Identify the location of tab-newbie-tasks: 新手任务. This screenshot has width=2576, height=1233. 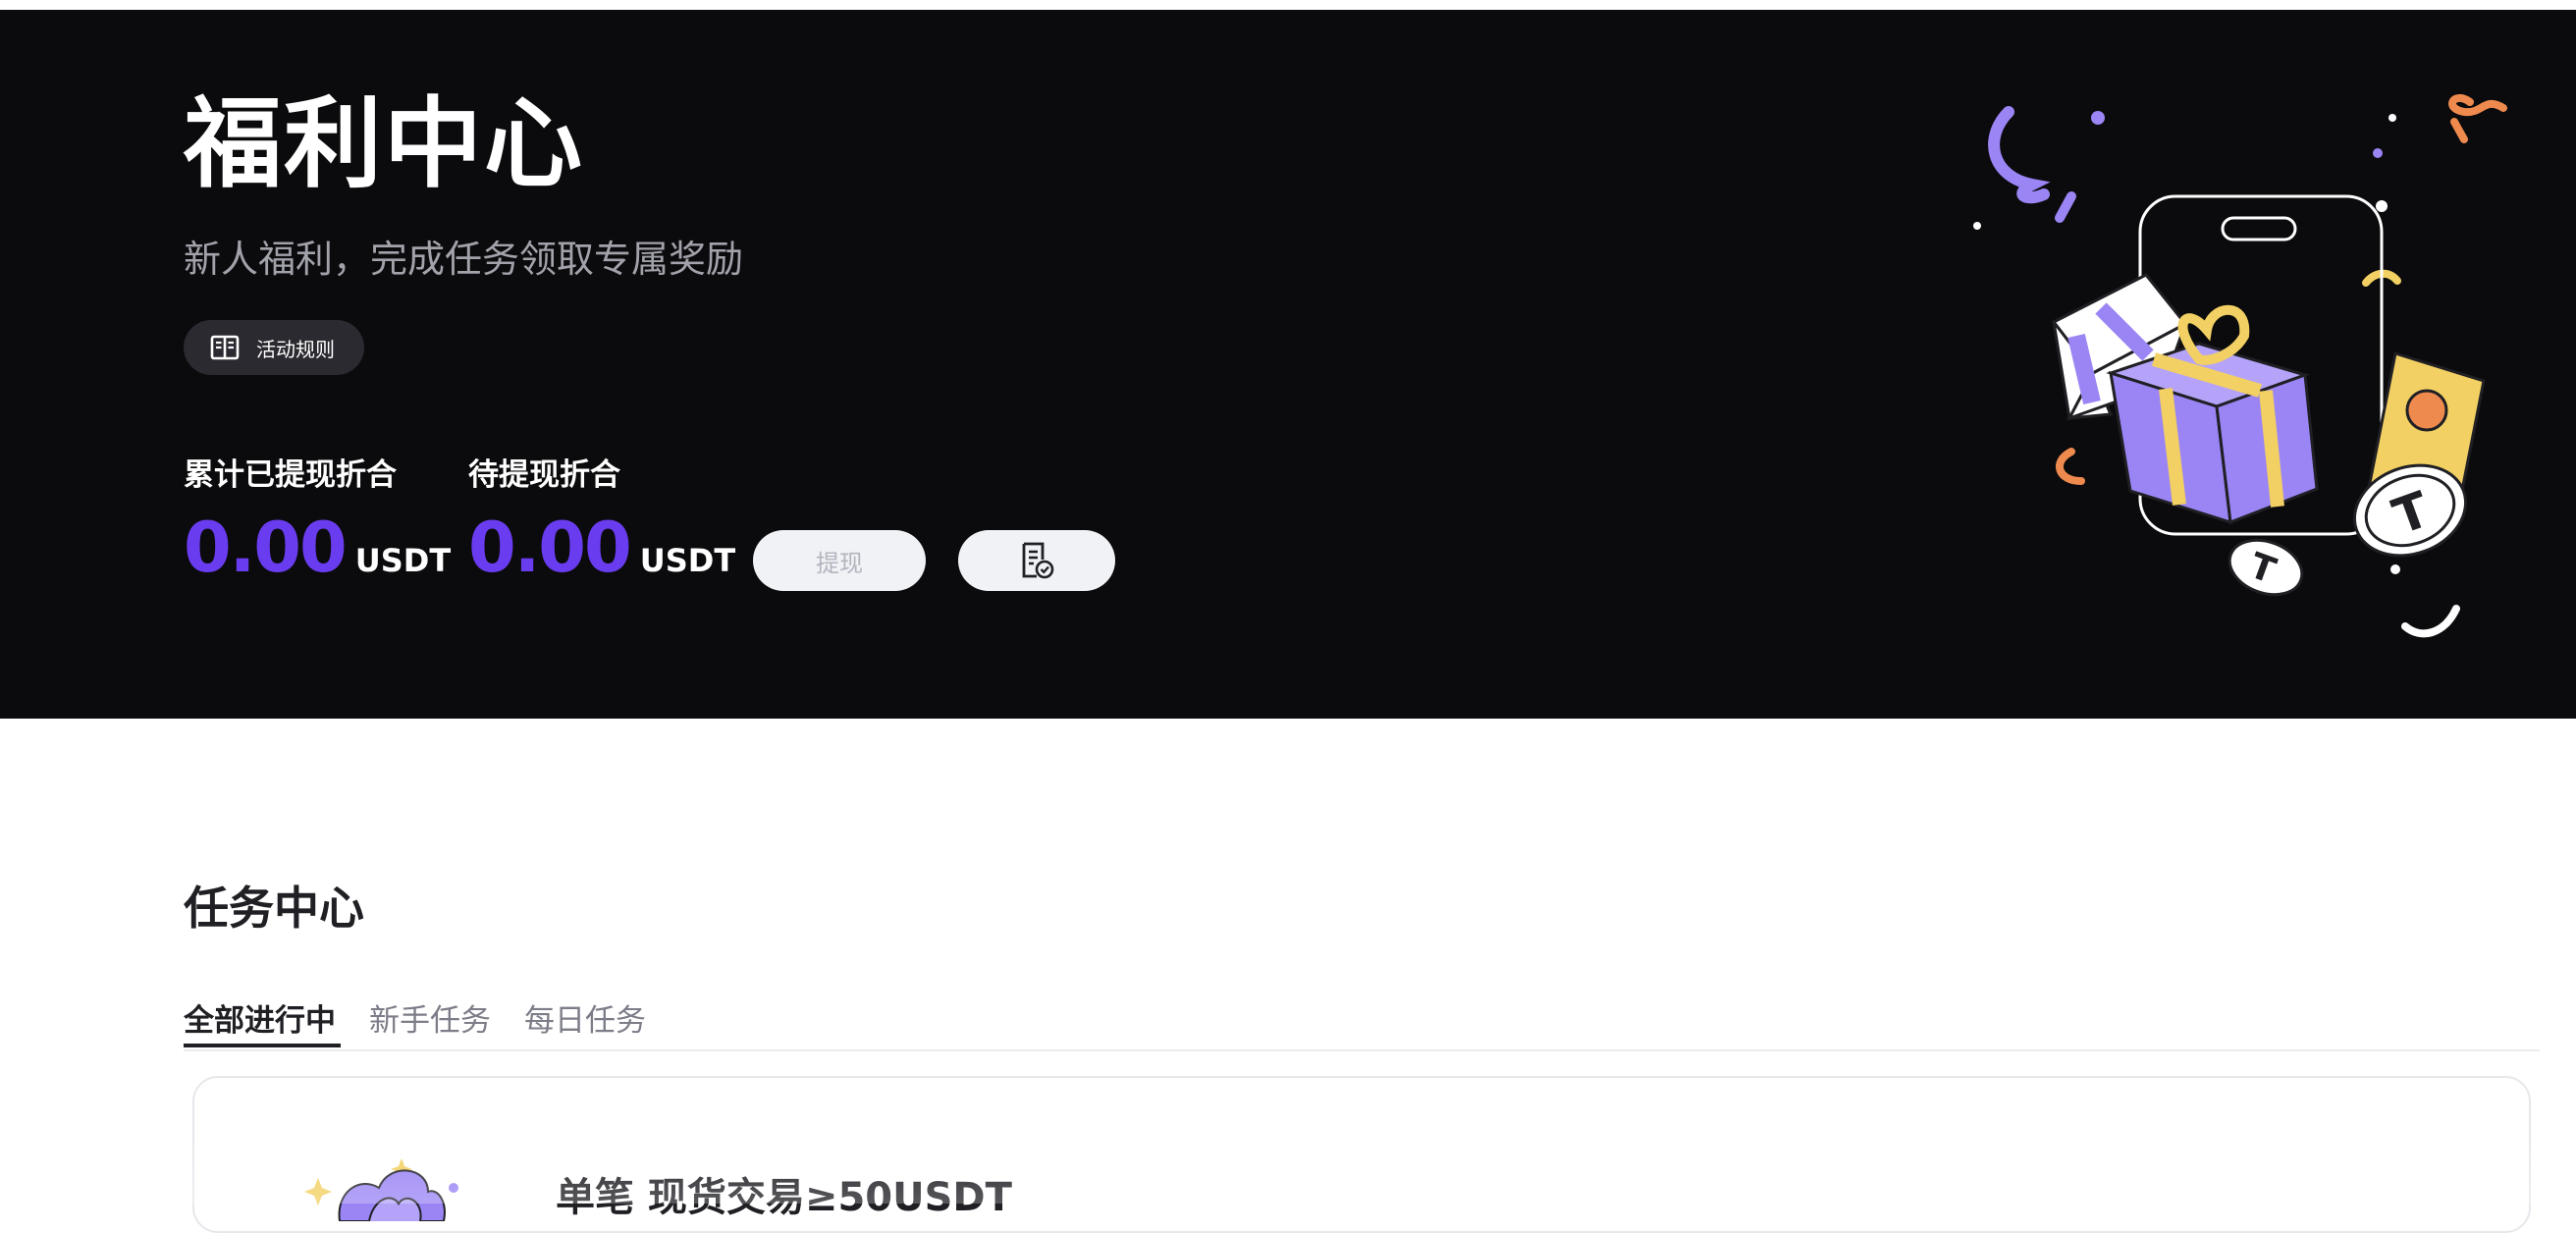
(430, 1021).